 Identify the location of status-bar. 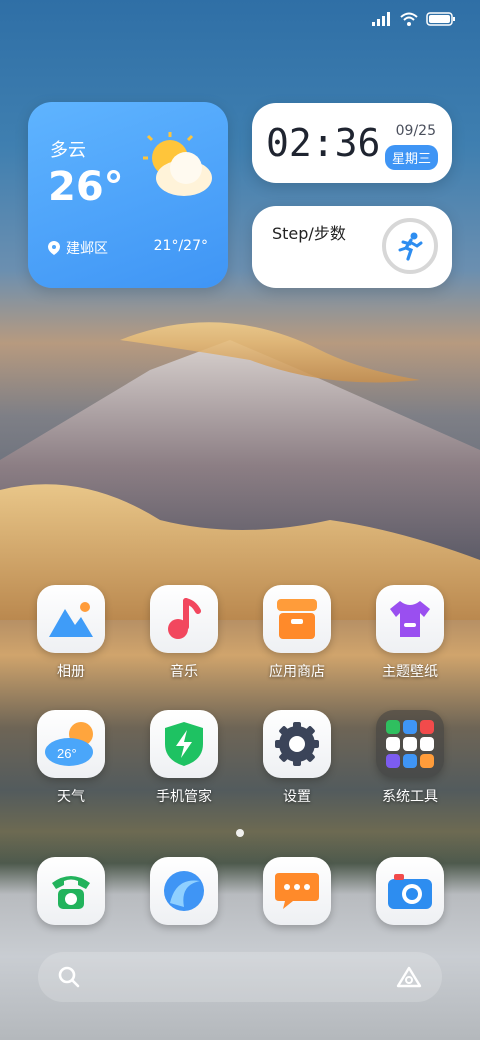
(414, 19).